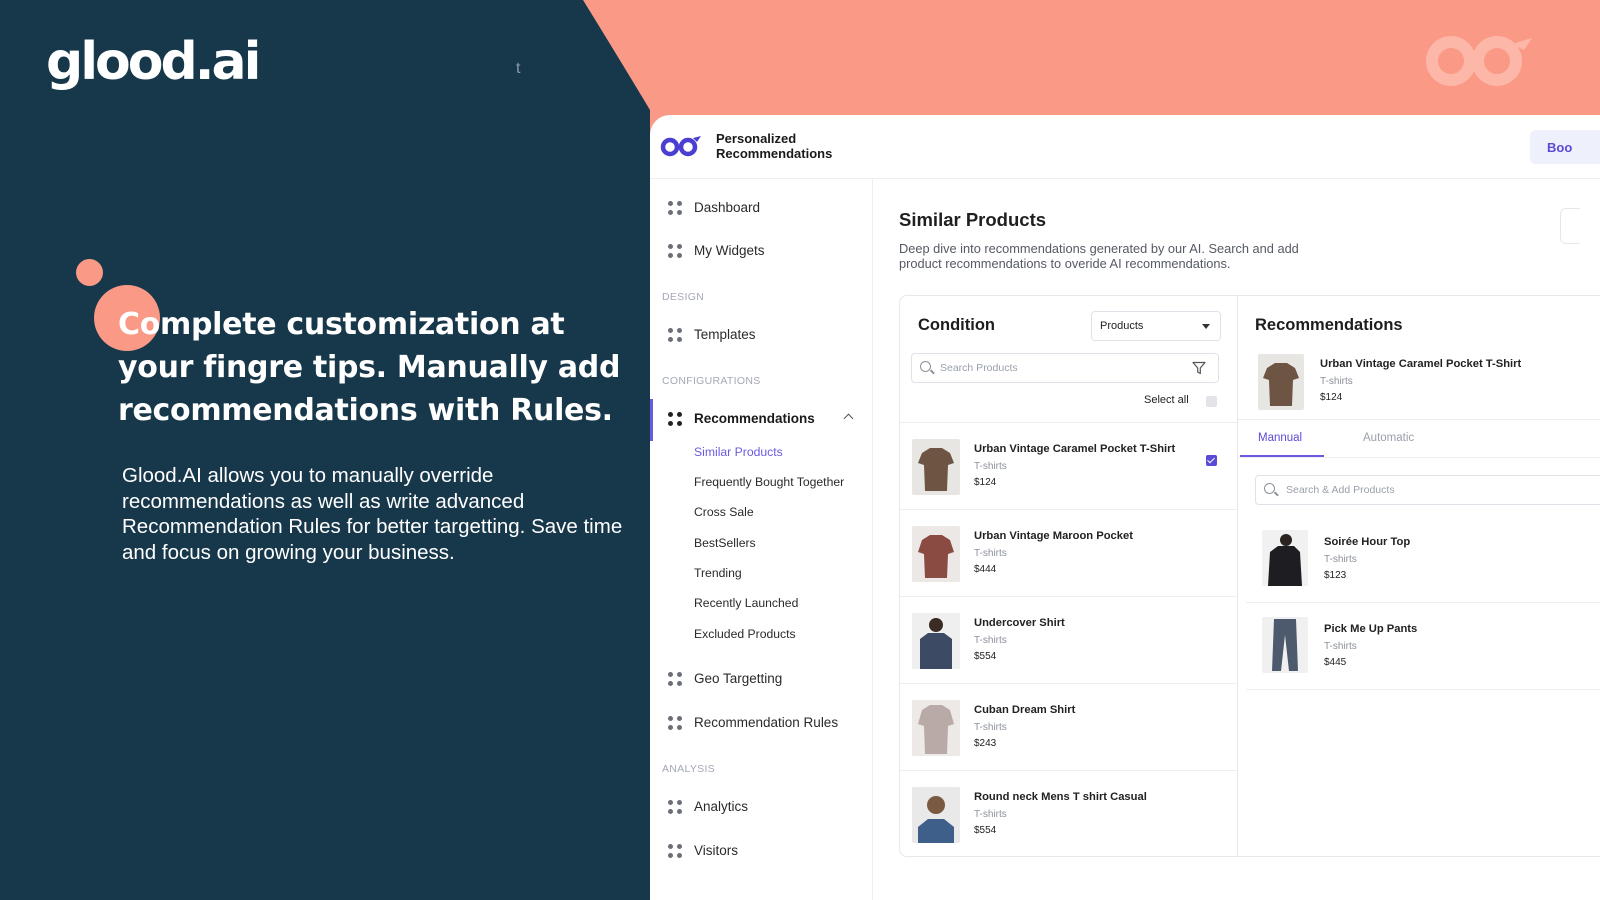 This screenshot has height=900, width=1600. I want to click on search-placeholder: Search Products, so click(979, 368).